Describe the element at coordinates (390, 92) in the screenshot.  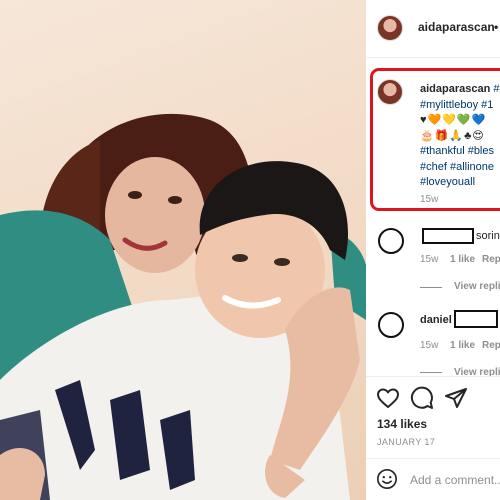
I see `caption-avatar` at that location.